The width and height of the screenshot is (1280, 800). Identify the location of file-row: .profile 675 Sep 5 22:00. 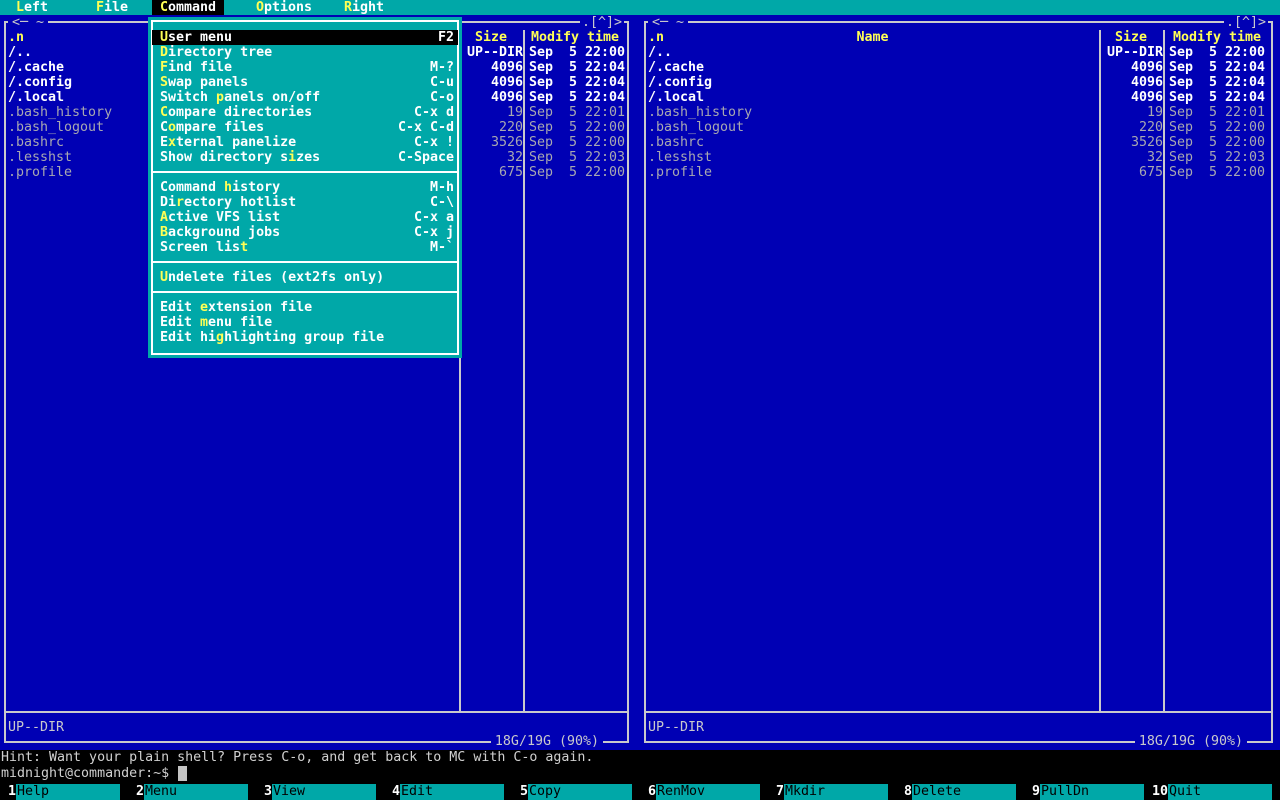
(958, 172).